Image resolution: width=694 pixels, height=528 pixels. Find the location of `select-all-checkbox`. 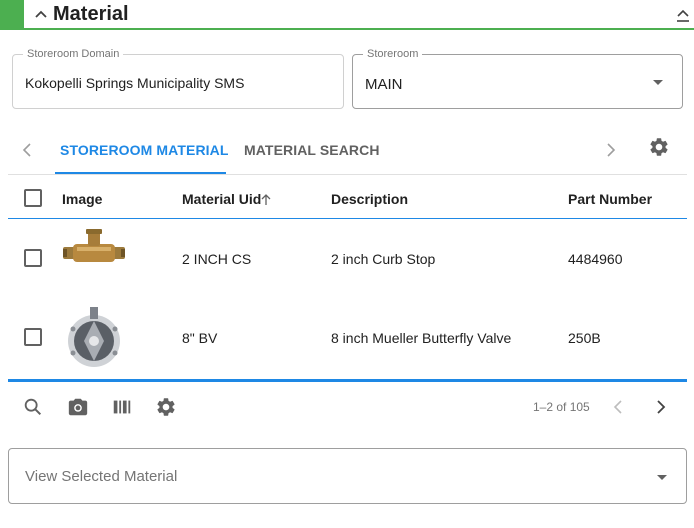

select-all-checkbox is located at coordinates (33, 198).